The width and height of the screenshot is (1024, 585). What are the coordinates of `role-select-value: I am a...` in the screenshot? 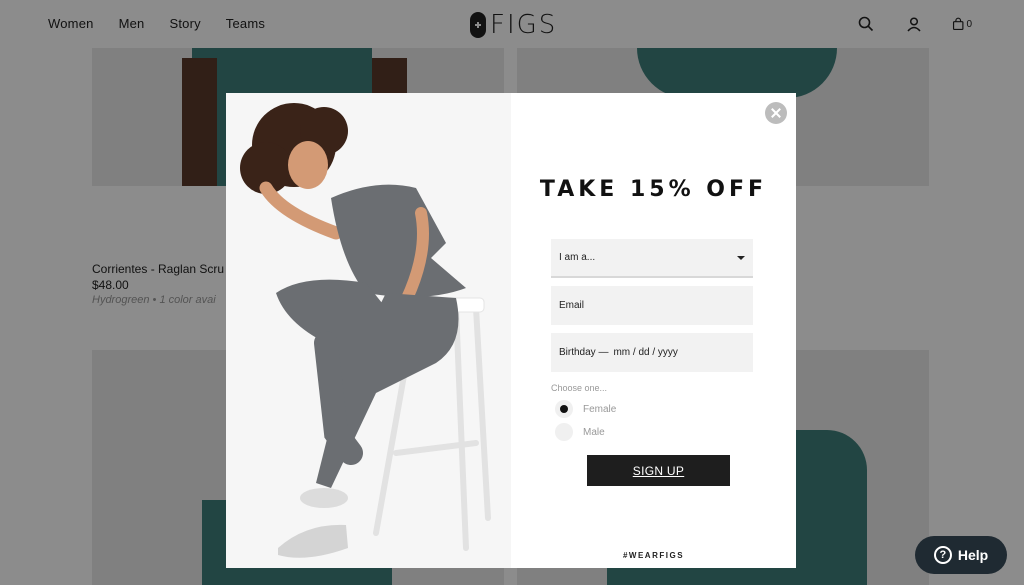 It's located at (577, 257).